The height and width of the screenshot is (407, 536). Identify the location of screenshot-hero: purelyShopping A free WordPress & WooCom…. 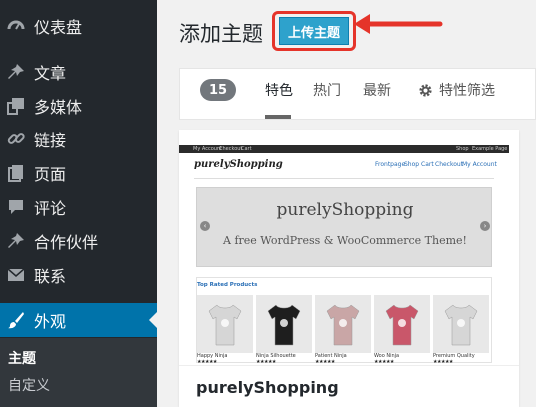
(344, 227).